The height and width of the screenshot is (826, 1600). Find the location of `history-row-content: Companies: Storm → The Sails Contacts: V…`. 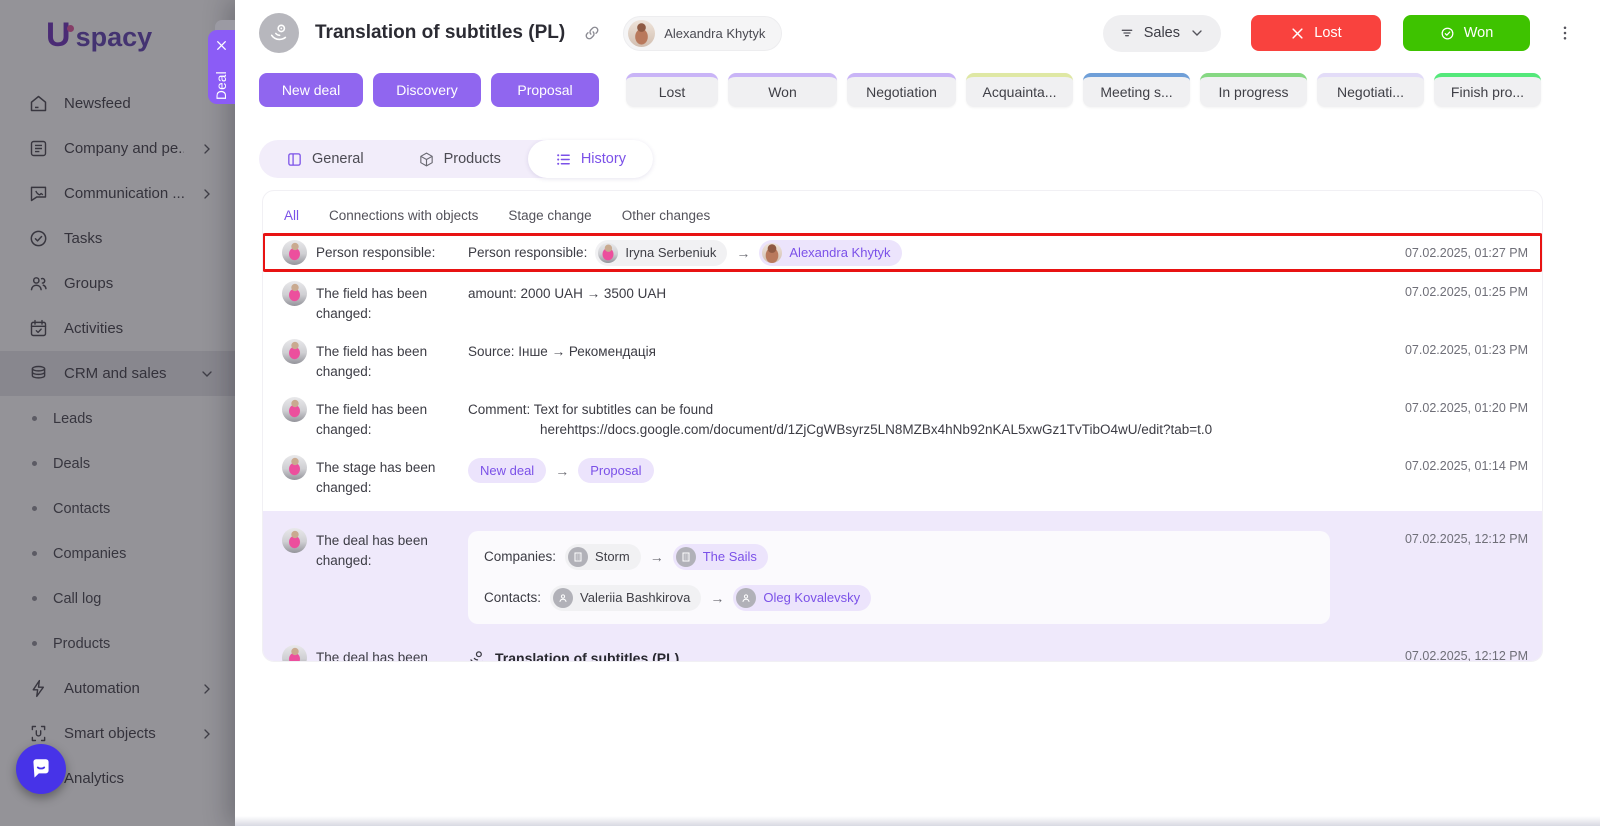

history-row-content: Companies: Storm → The Sails Contacts: V… is located at coordinates (919, 576).